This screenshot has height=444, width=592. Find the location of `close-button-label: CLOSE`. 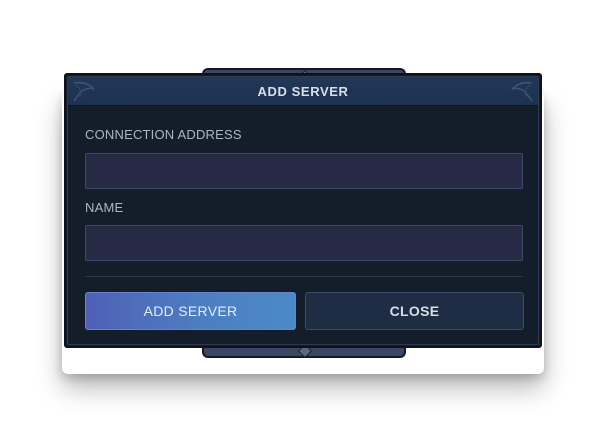

close-button-label: CLOSE is located at coordinates (414, 311).